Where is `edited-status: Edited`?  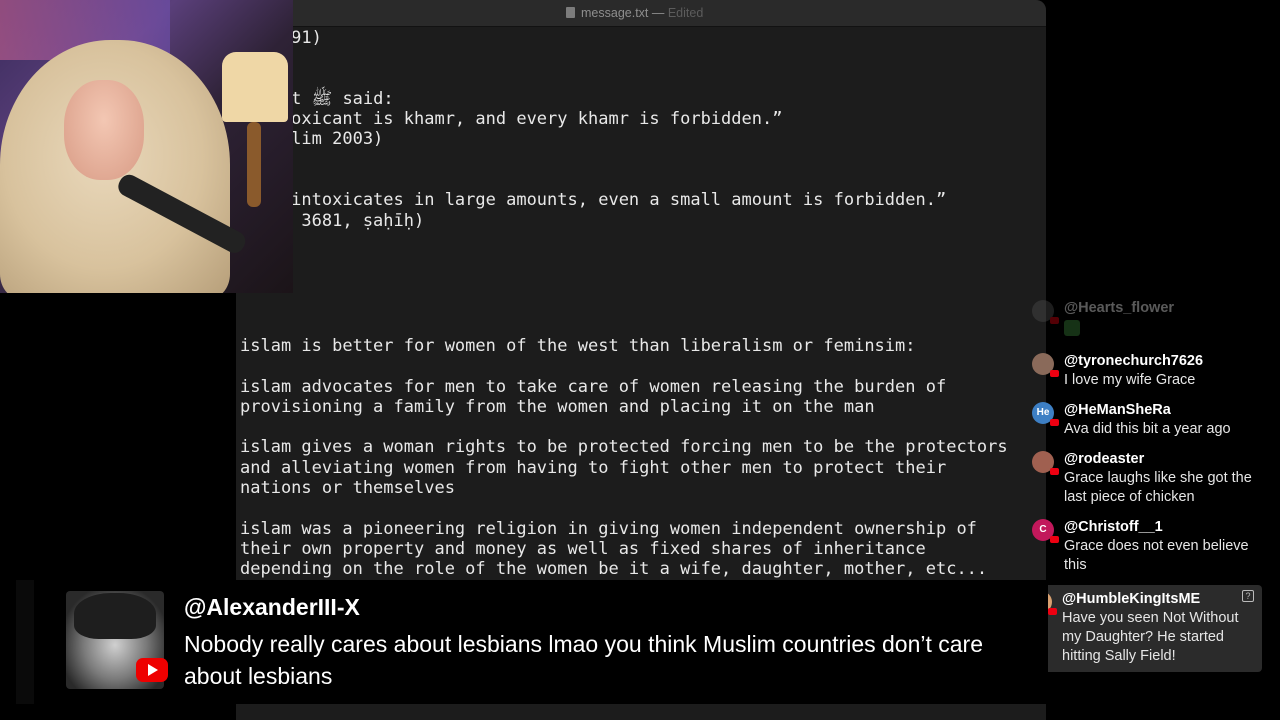
edited-status: Edited is located at coordinates (685, 13).